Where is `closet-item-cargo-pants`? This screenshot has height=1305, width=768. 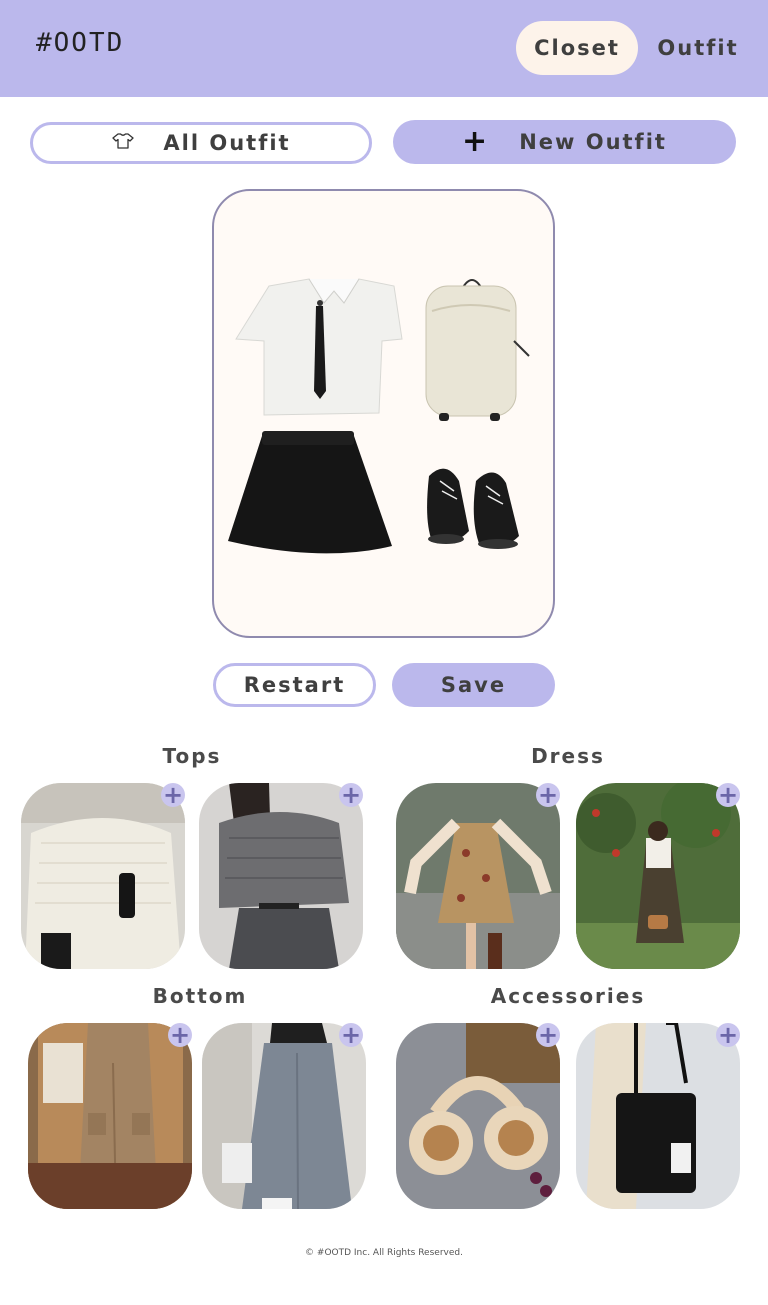 closet-item-cargo-pants is located at coordinates (110, 1116).